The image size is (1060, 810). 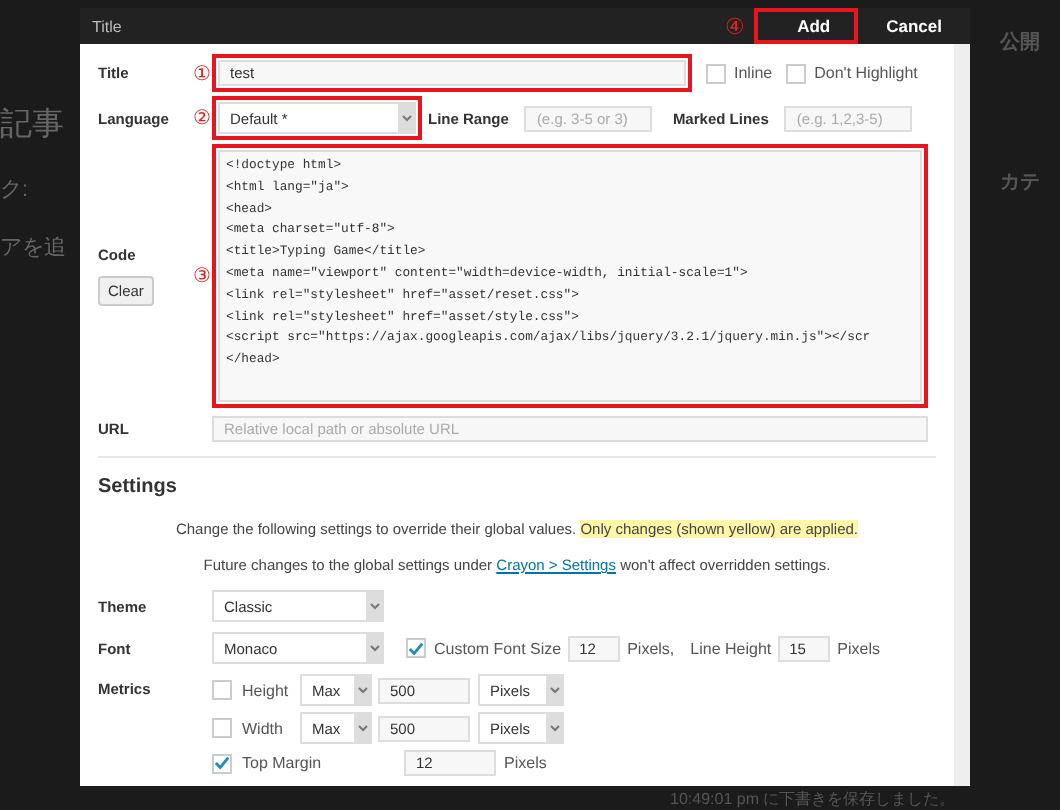 What do you see at coordinates (753, 73) in the screenshot?
I see `checkbox-label: Inline` at bounding box center [753, 73].